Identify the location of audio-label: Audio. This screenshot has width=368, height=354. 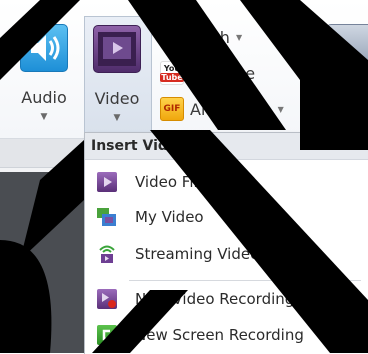
(44, 97).